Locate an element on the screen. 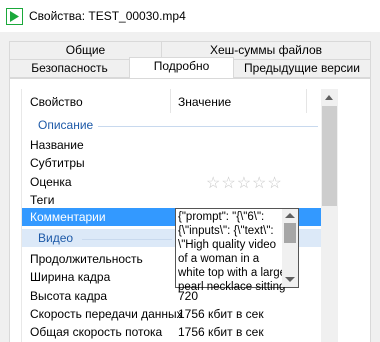 The image size is (380, 342). window-title: Свойства: TEST_00030.mp4 is located at coordinates (107, 16).